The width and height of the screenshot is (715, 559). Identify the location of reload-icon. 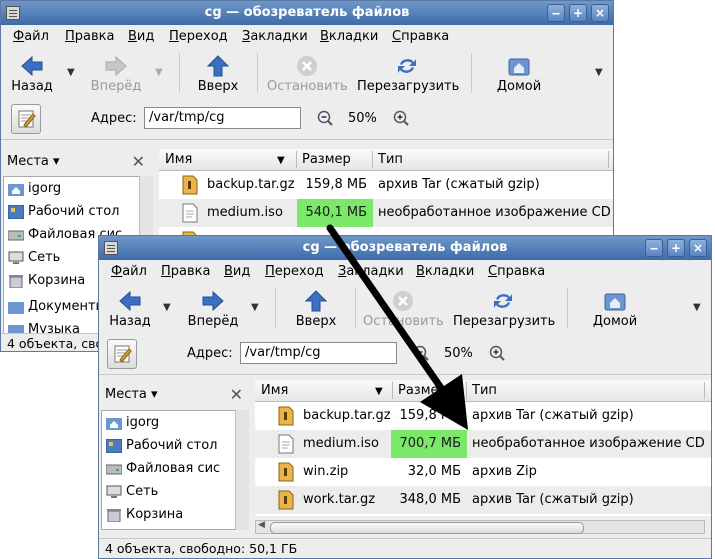
(503, 301).